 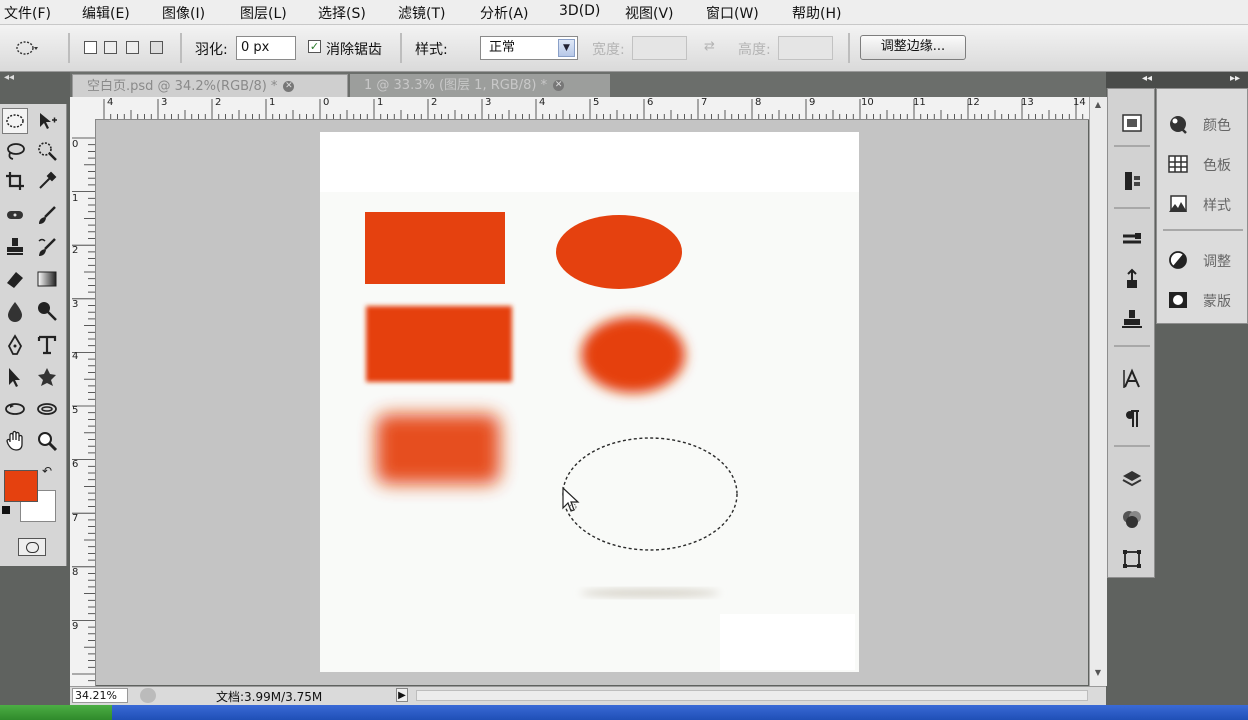 I want to click on adjustments-icon, so click(x=1178, y=260).